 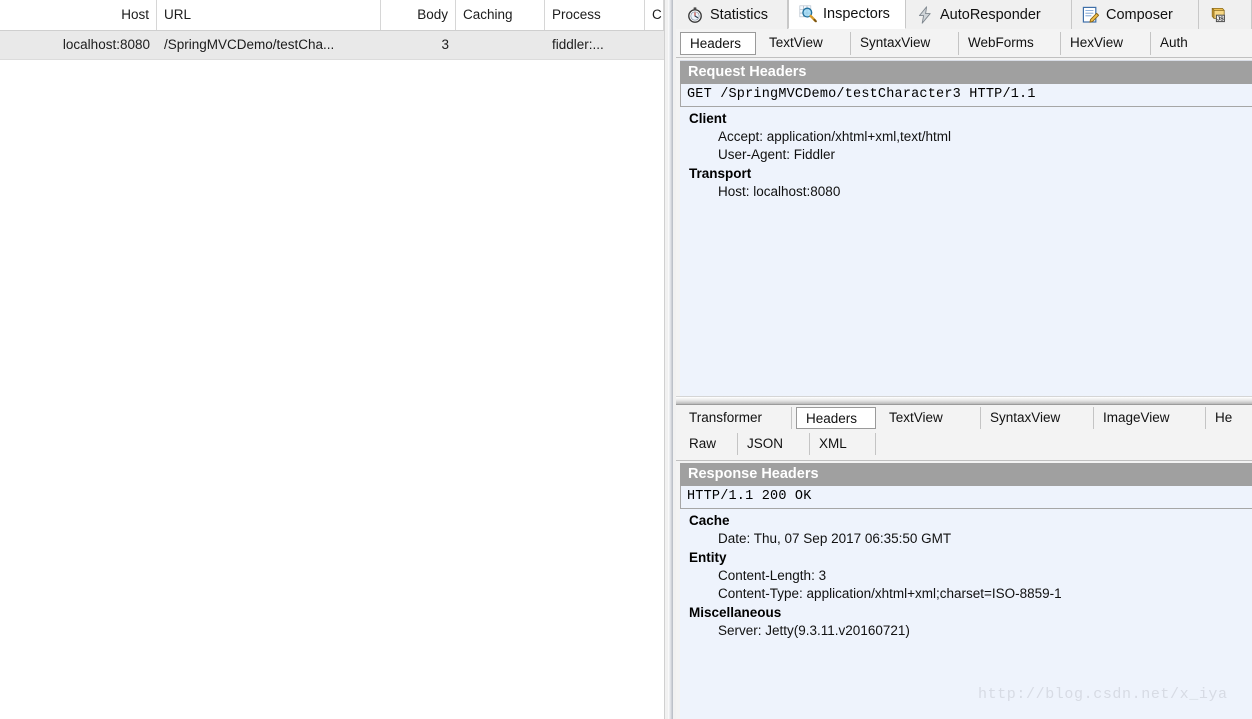 I want to click on response-tab-he: He, so click(x=1229, y=418).